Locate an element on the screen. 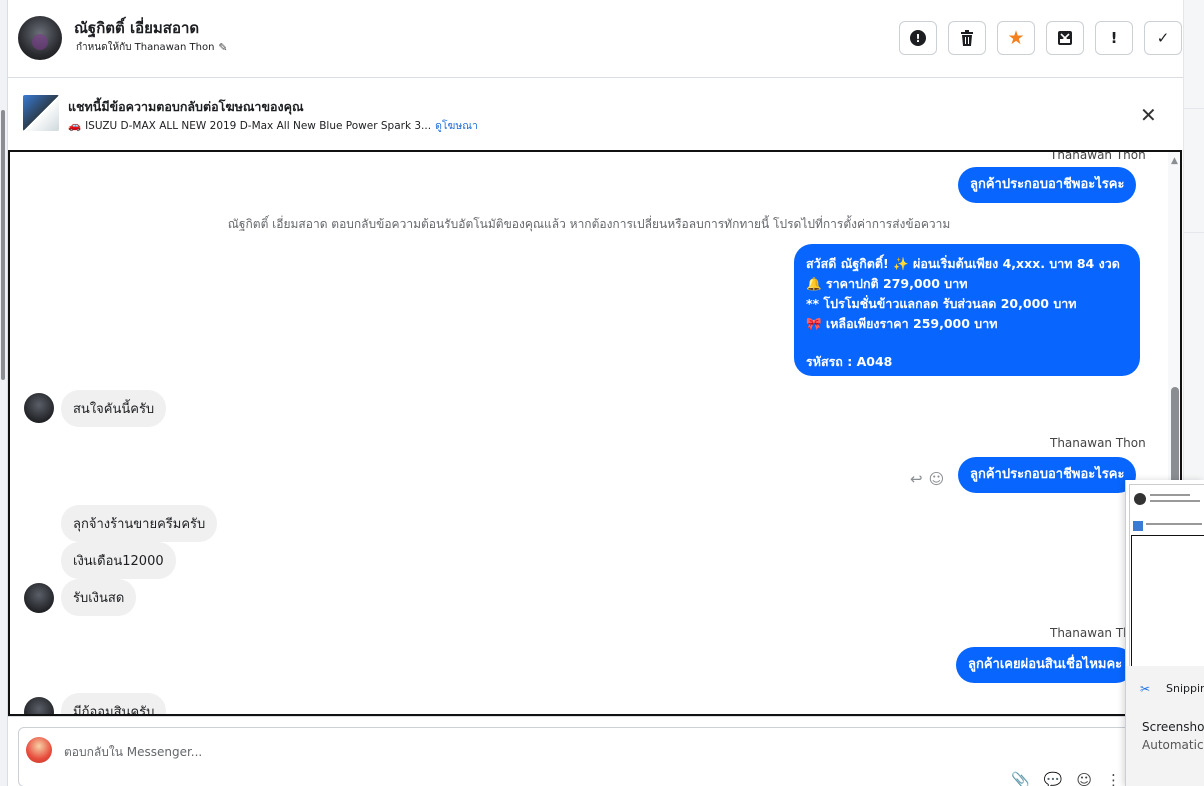 Image resolution: width=1204 pixels, height=786 pixels. reply-icon: ↩ is located at coordinates (916, 479).